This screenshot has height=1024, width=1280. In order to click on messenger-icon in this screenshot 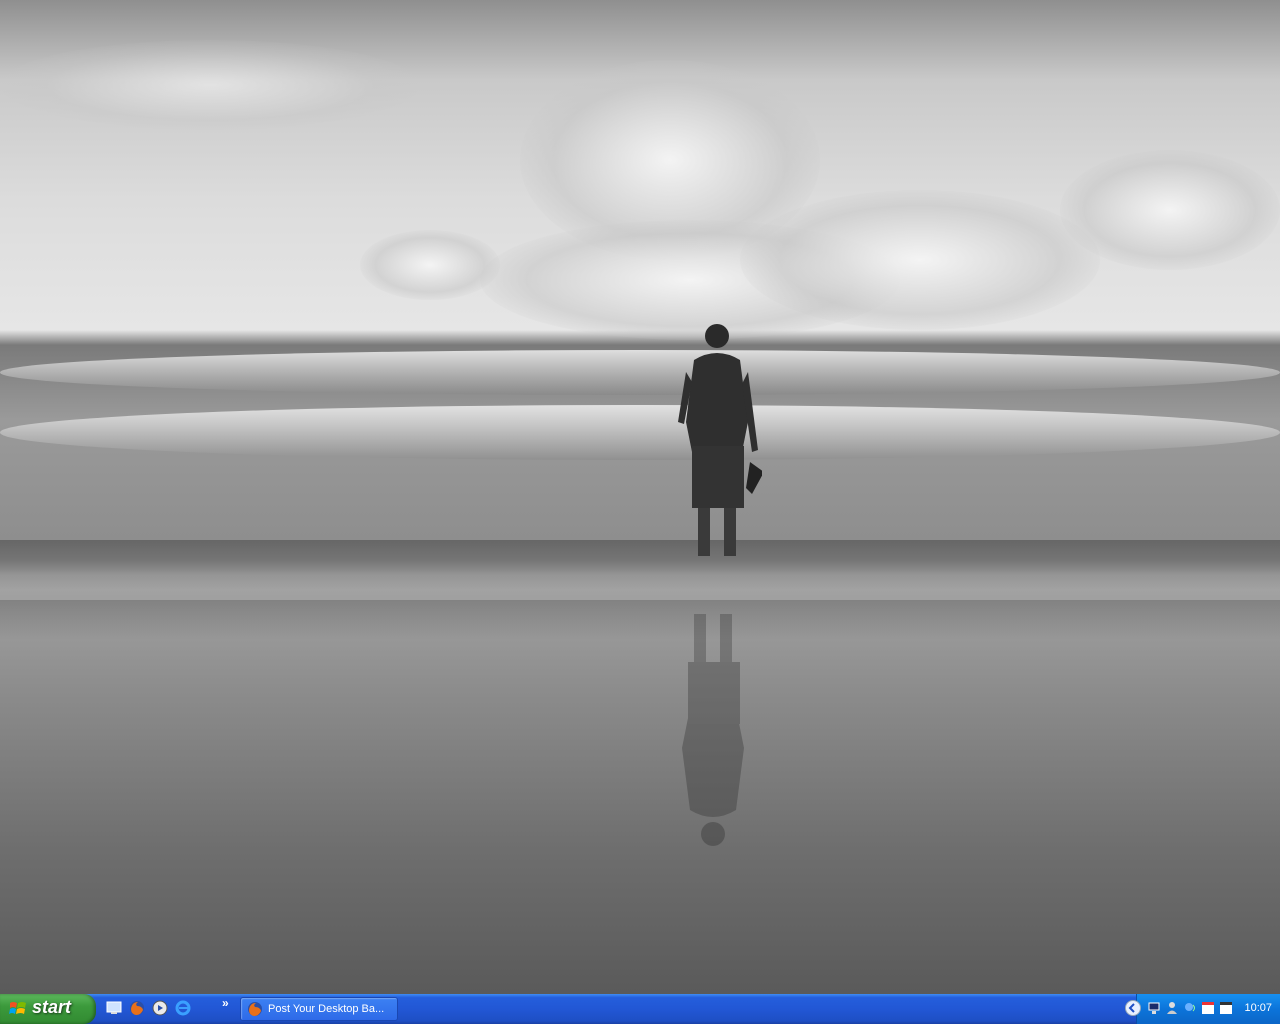, I will do `click(1190, 1008)`.